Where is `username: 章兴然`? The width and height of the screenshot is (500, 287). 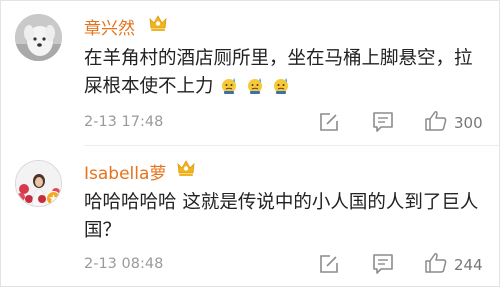 username: 章兴然 is located at coordinates (109, 26).